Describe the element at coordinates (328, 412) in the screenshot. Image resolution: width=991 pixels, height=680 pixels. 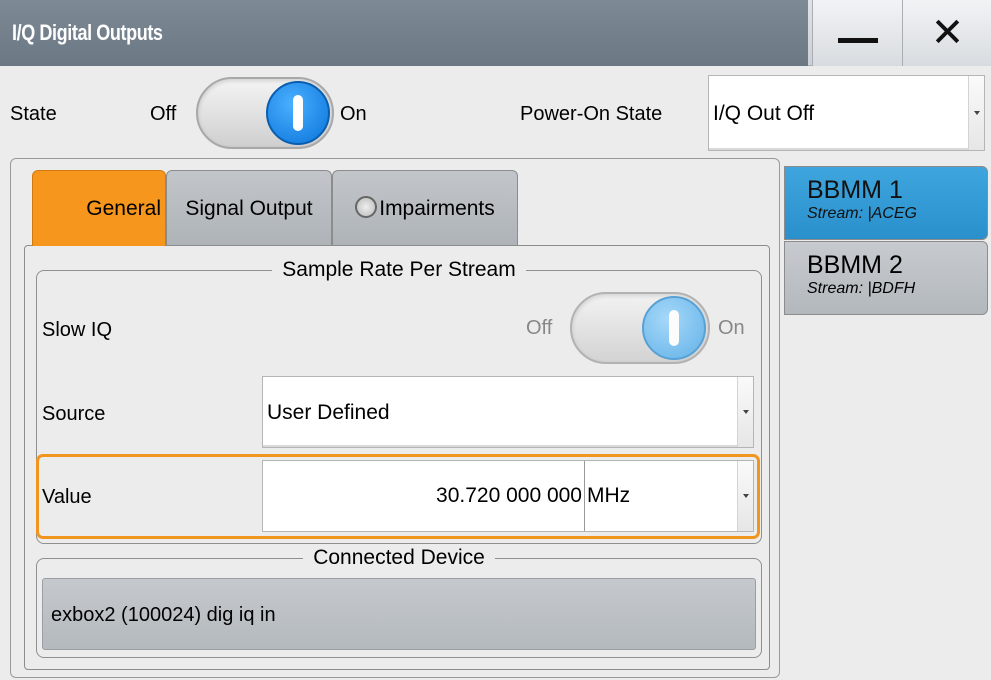
I see `source-value: User Defined` at that location.